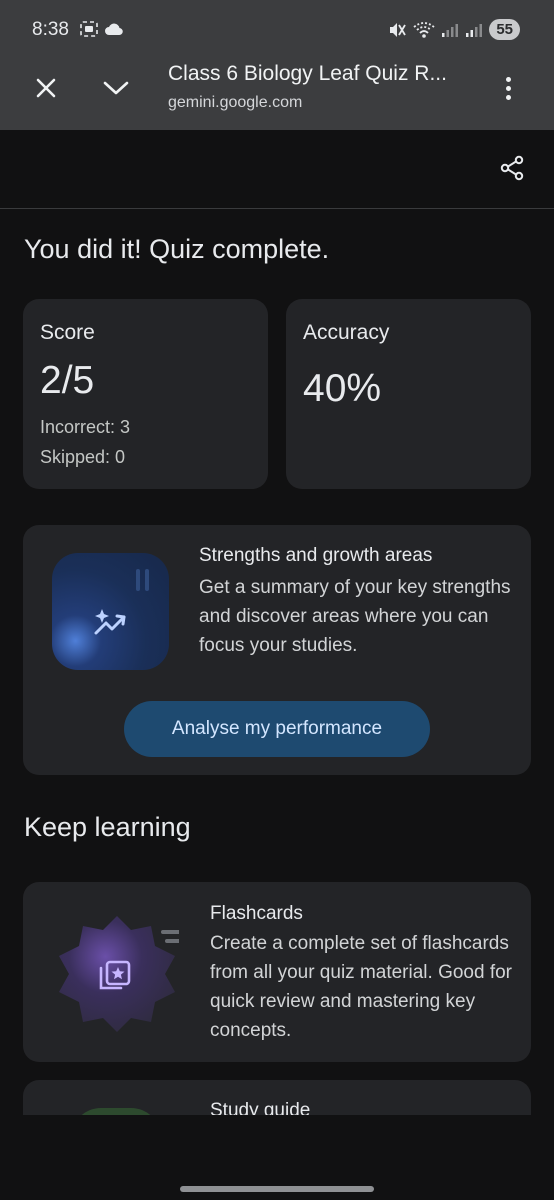 Image resolution: width=554 pixels, height=1200 pixels. What do you see at coordinates (102, 29) in the screenshot?
I see `status-left-icons` at bounding box center [102, 29].